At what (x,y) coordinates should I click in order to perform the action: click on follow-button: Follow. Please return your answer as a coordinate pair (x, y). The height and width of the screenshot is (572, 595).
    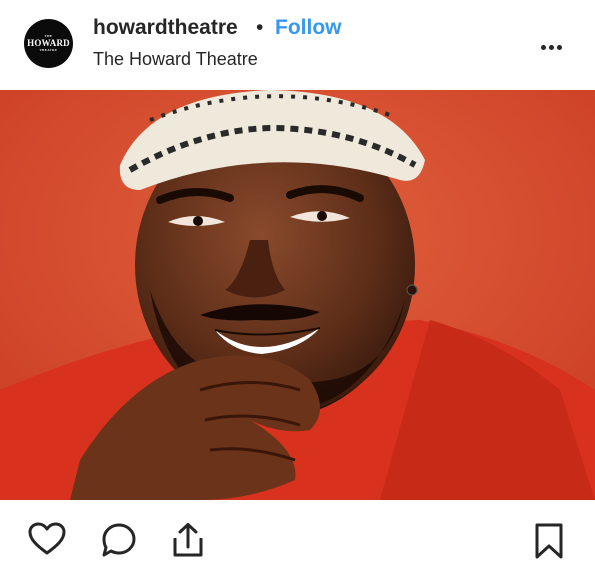
    Looking at the image, I should click on (308, 28).